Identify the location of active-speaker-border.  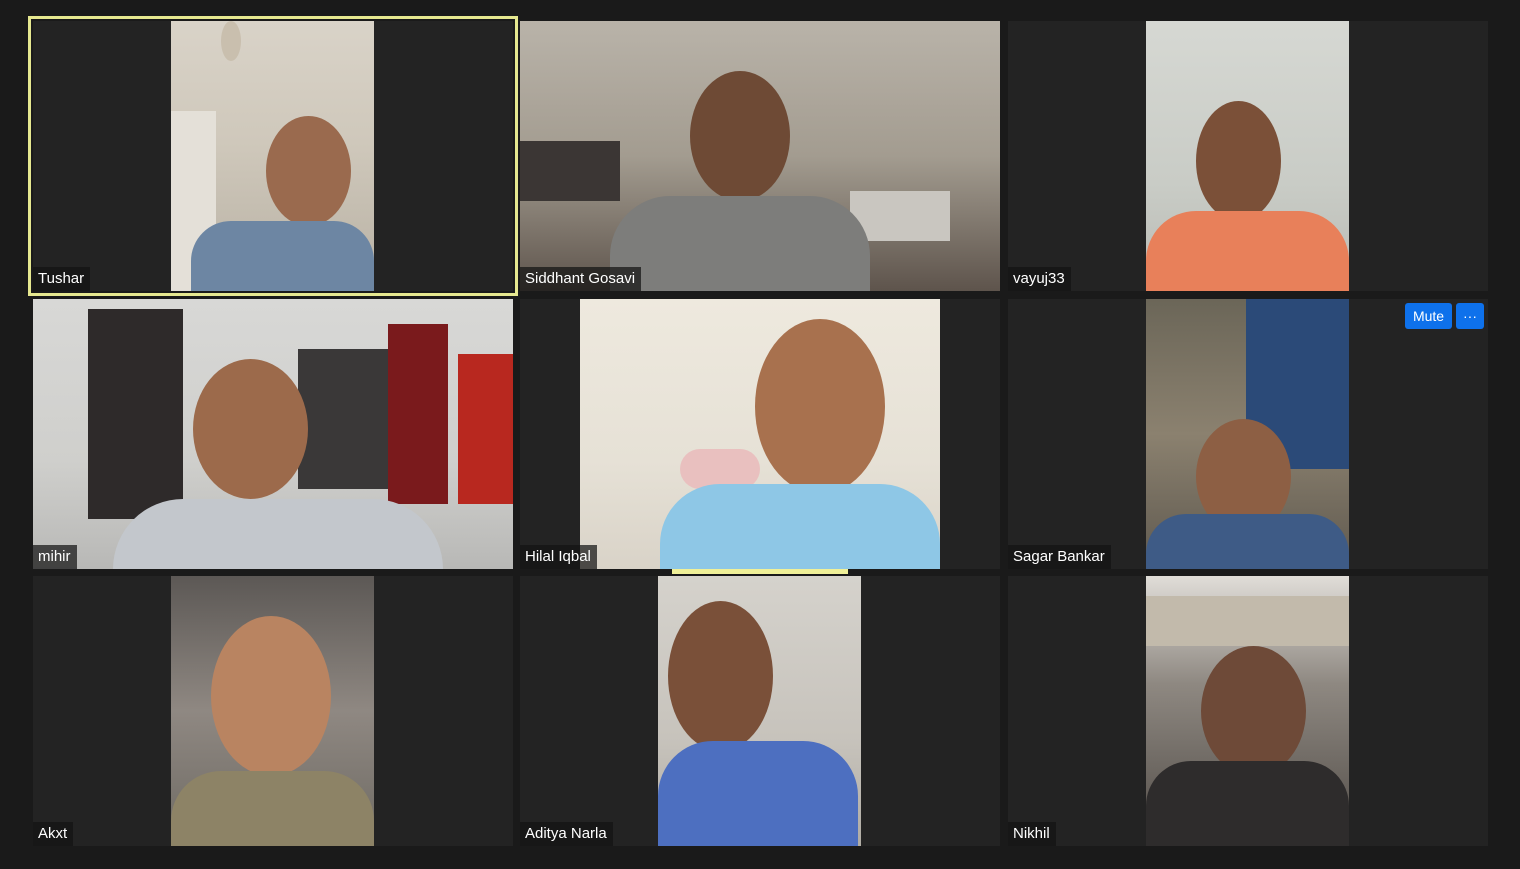
(273, 156).